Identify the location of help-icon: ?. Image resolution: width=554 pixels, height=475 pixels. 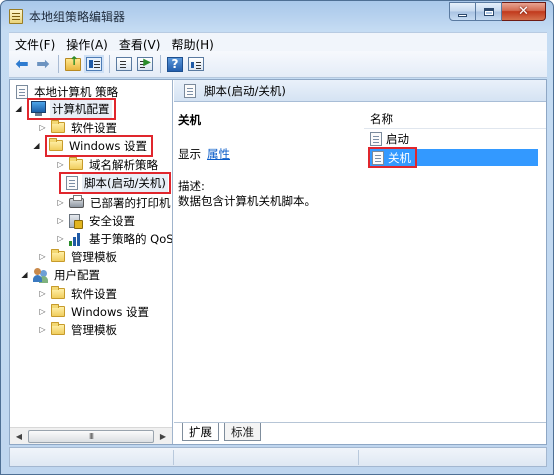
(175, 64).